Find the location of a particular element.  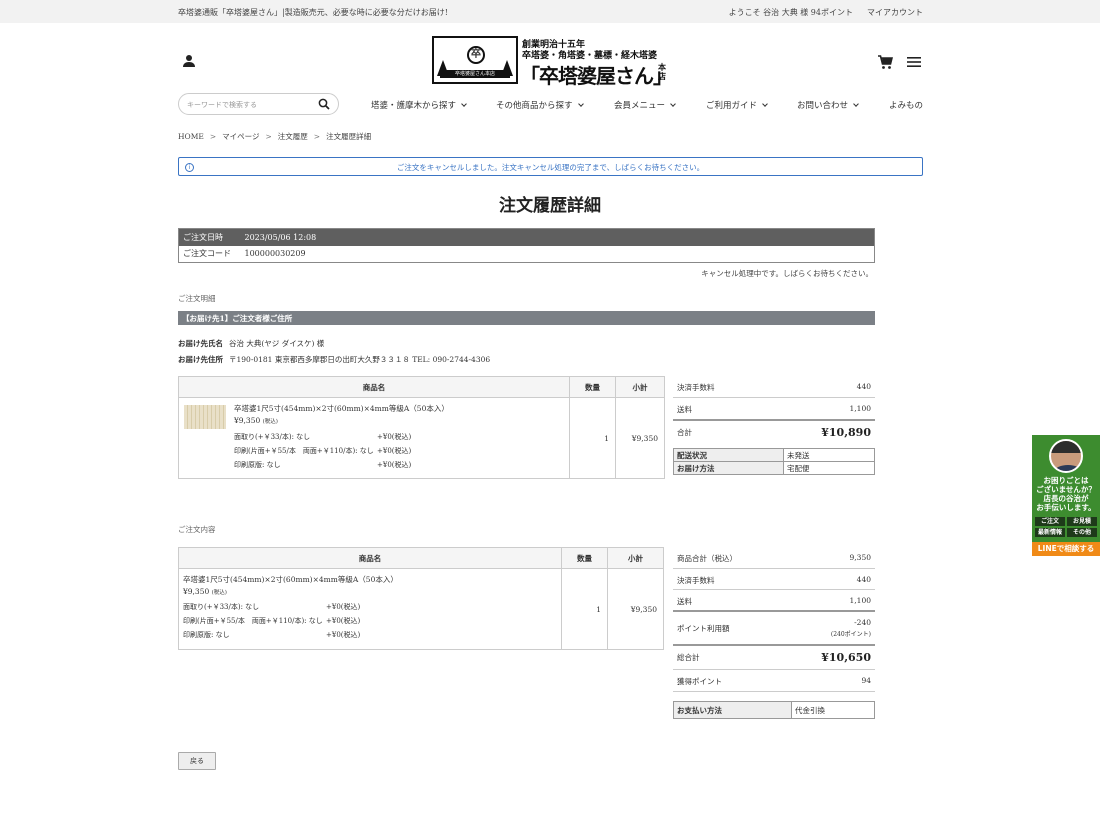

page-title: 注文履歴詳細 is located at coordinates (550, 206).